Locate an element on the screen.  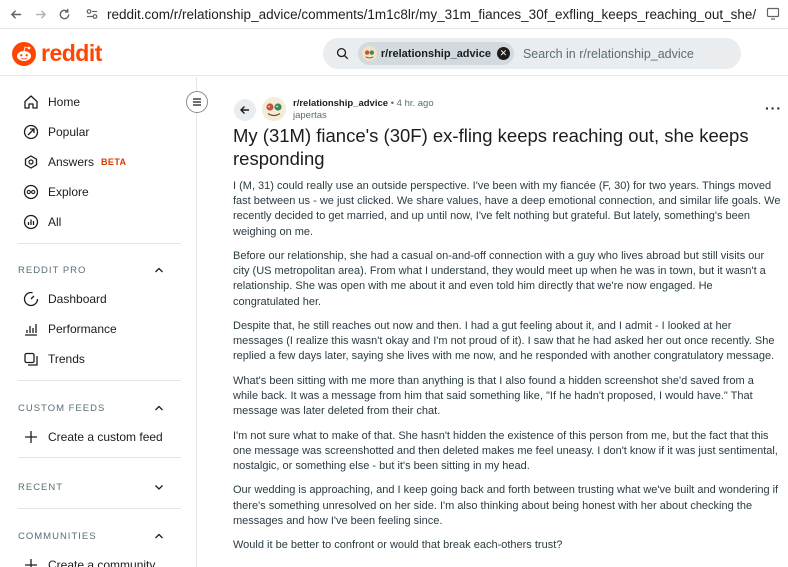
sidebar-item-answers: Answers BETA is located at coordinates (74, 162).